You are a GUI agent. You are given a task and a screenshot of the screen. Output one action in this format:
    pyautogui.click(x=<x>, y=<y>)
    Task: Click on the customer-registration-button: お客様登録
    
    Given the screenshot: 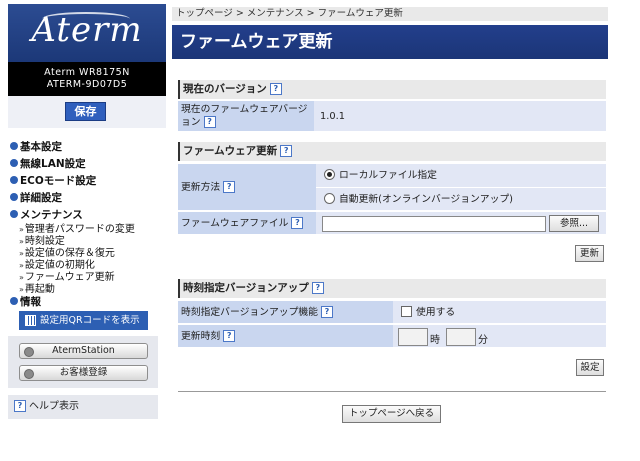 What is the action you would take?
    pyautogui.click(x=83, y=373)
    